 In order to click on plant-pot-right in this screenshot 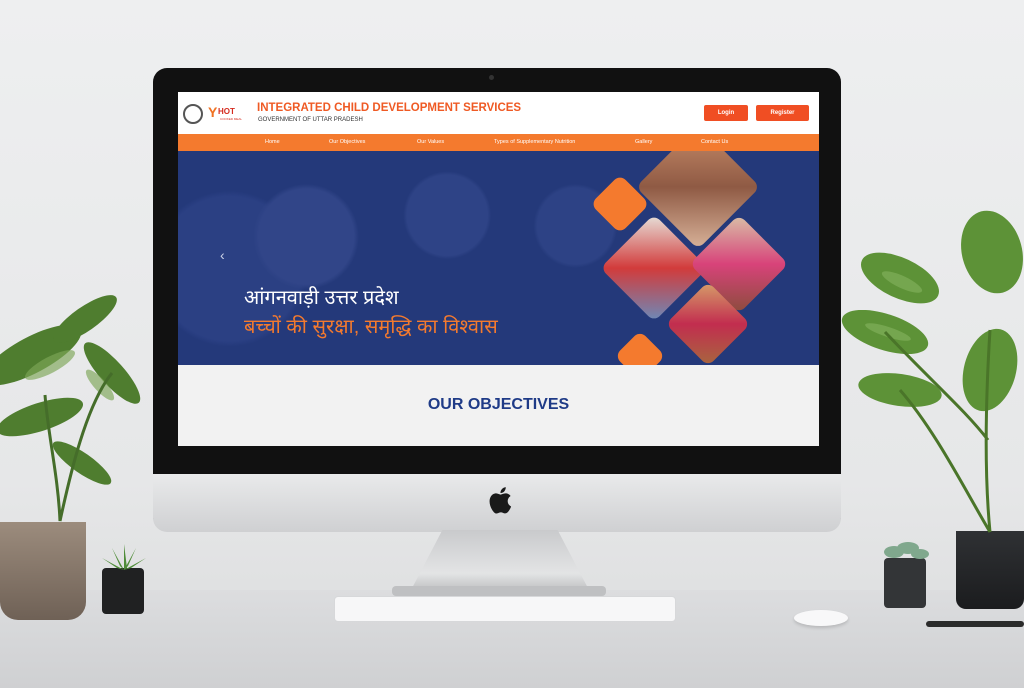, I will do `click(990, 570)`.